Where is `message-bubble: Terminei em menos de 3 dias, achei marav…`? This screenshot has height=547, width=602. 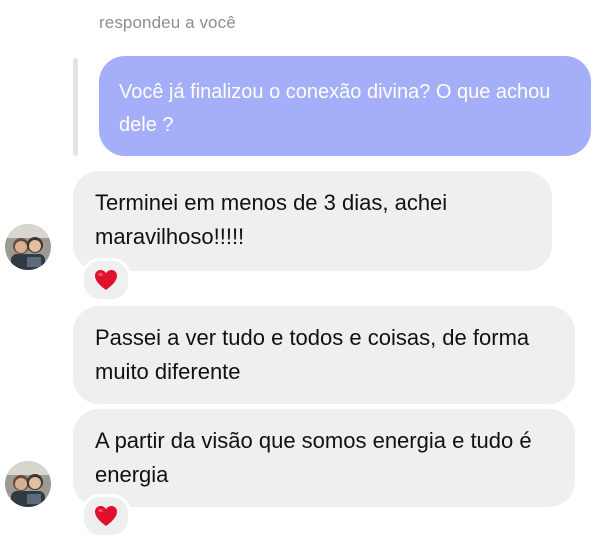
message-bubble: Terminei em menos de 3 dias, achei marav… is located at coordinates (312, 221).